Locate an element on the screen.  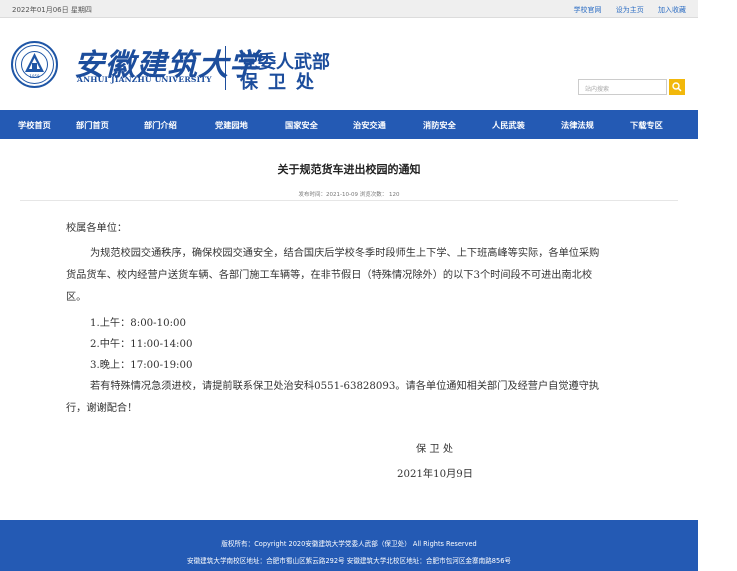
department-name-line2: 保卫处 is located at coordinates (282, 82).